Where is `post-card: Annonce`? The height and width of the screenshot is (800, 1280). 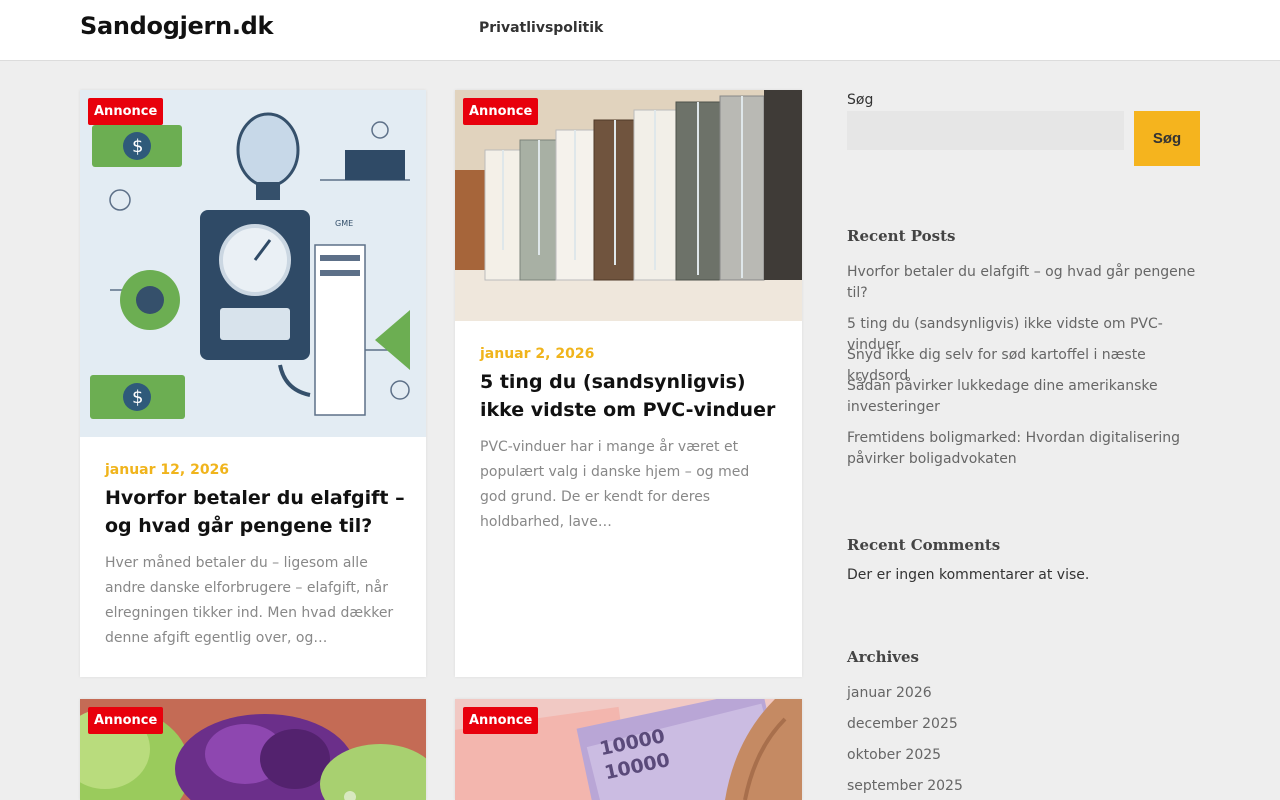 post-card: Annonce is located at coordinates (253, 749).